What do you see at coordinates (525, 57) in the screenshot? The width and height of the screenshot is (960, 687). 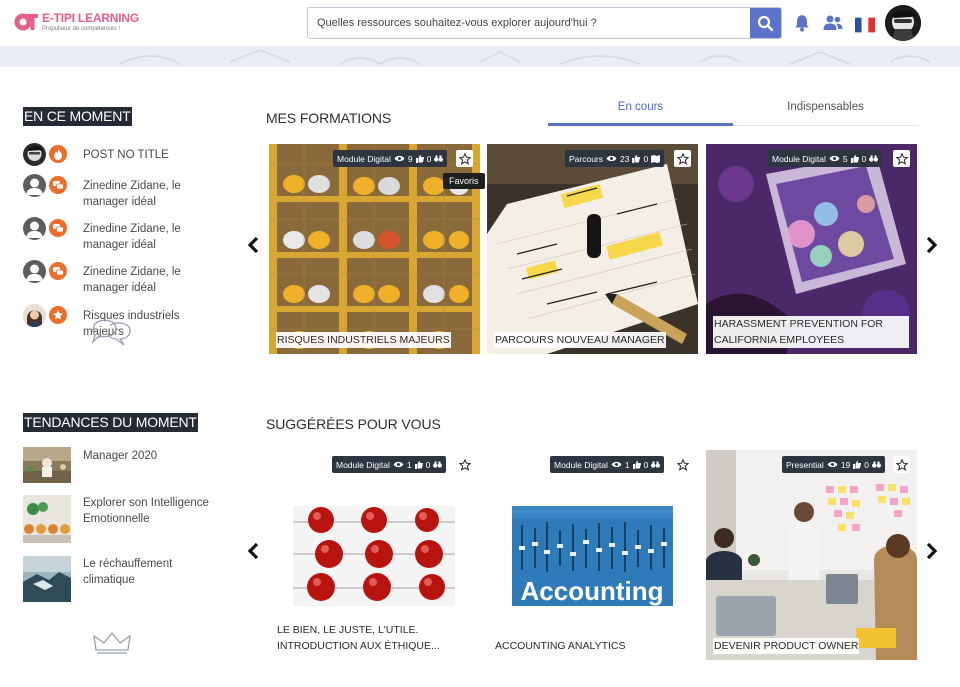 I see `banner-doodles` at bounding box center [525, 57].